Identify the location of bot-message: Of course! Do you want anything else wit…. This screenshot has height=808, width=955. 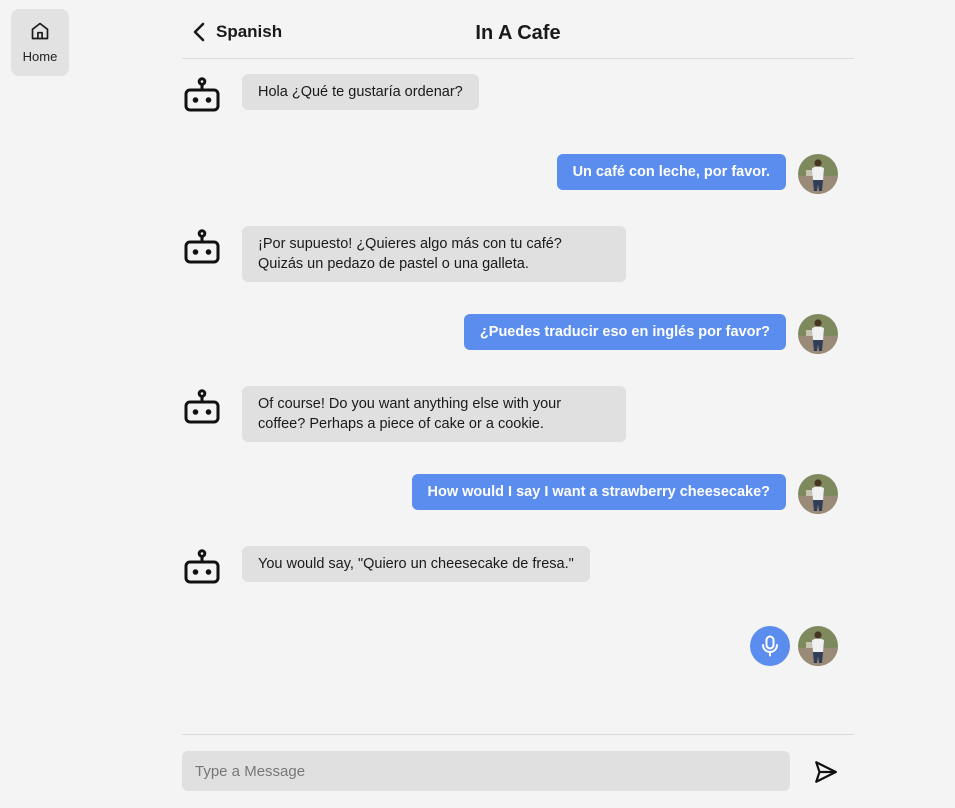
(434, 414).